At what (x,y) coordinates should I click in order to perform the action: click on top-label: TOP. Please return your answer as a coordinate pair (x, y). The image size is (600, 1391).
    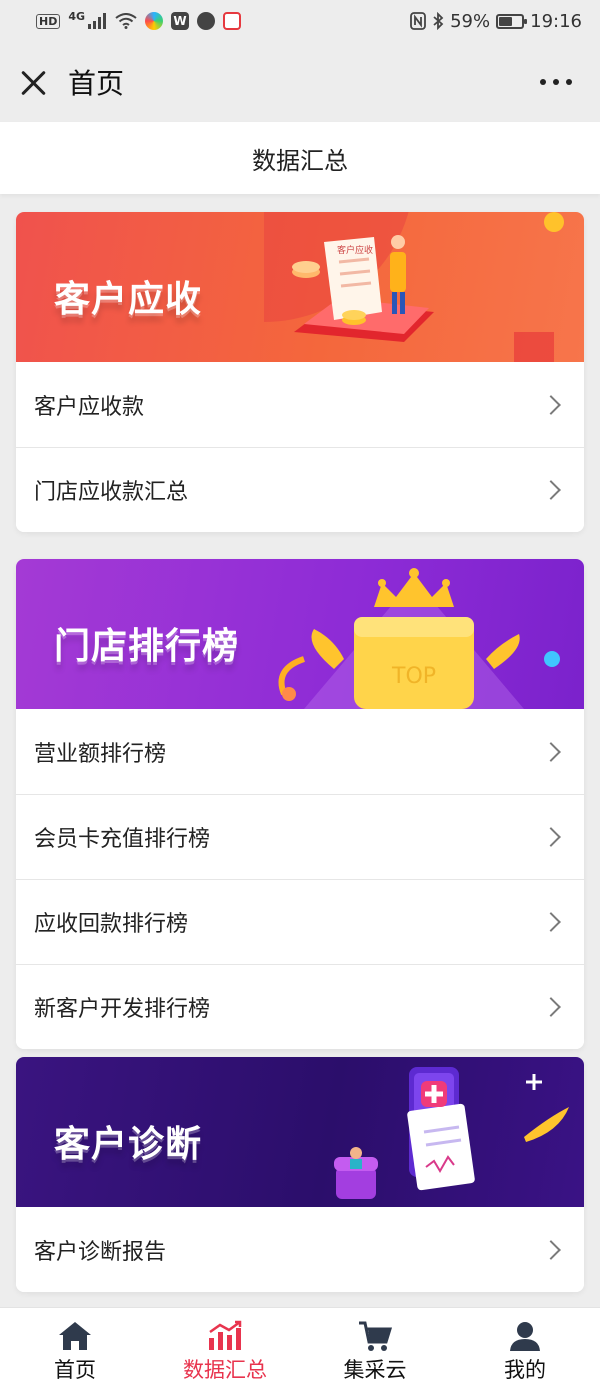
    Looking at the image, I should click on (413, 676).